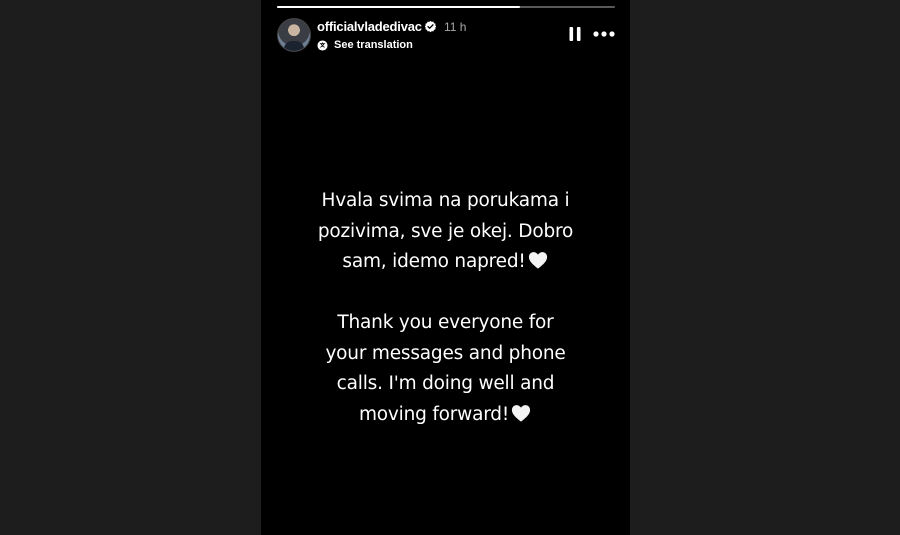  What do you see at coordinates (373, 45) in the screenshot?
I see `see-translation-label: See translation` at bounding box center [373, 45].